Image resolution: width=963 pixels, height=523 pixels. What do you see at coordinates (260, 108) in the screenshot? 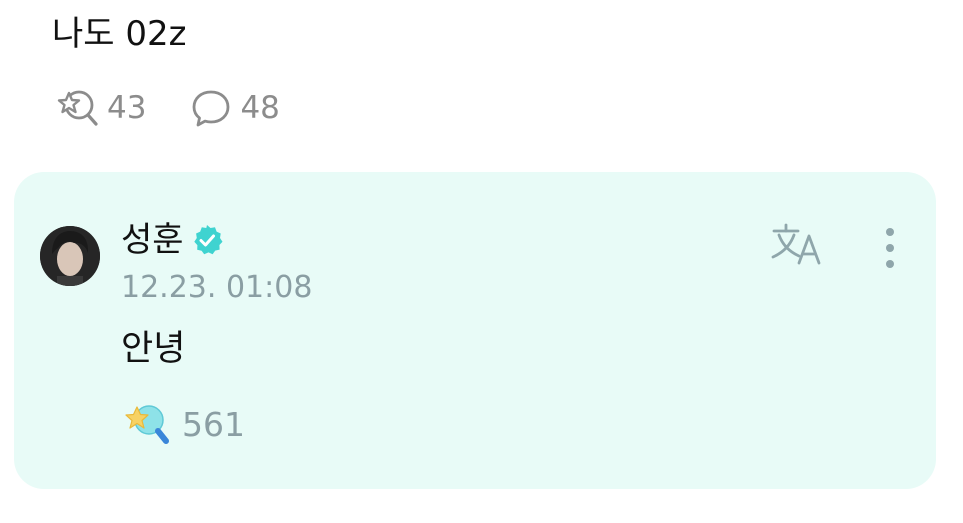
I see `comment-count: 48` at bounding box center [260, 108].